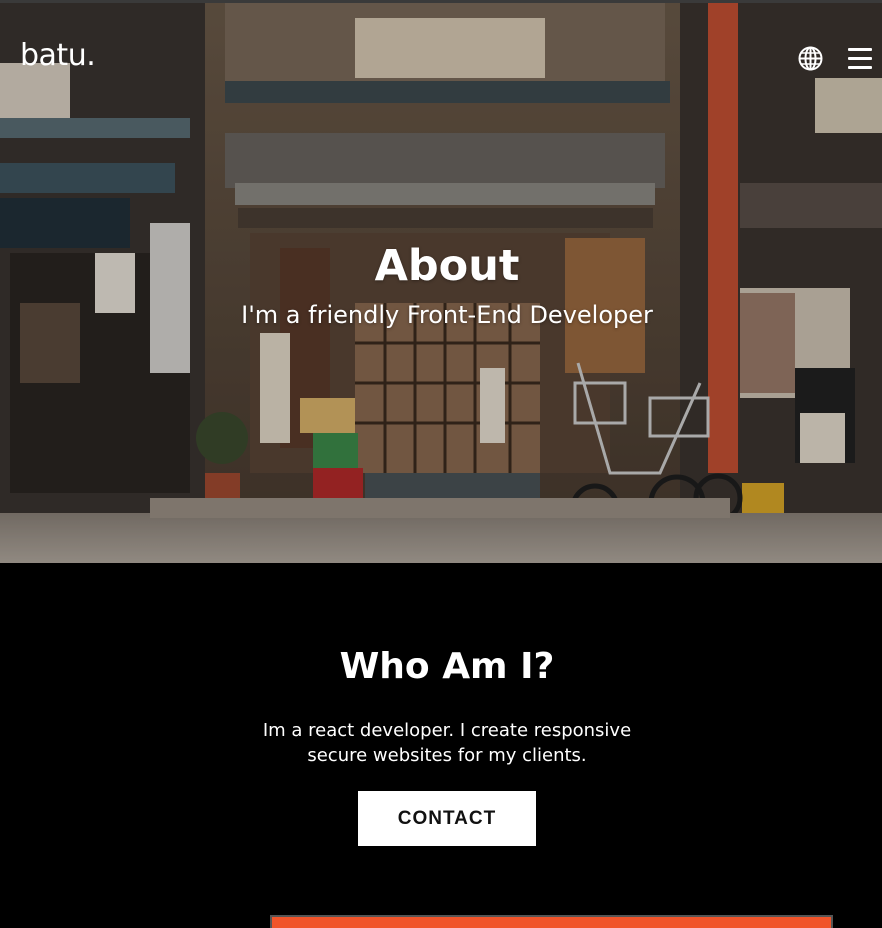 The image size is (882, 928). What do you see at coordinates (447, 666) in the screenshot?
I see `about-heading: Who Am I?` at bounding box center [447, 666].